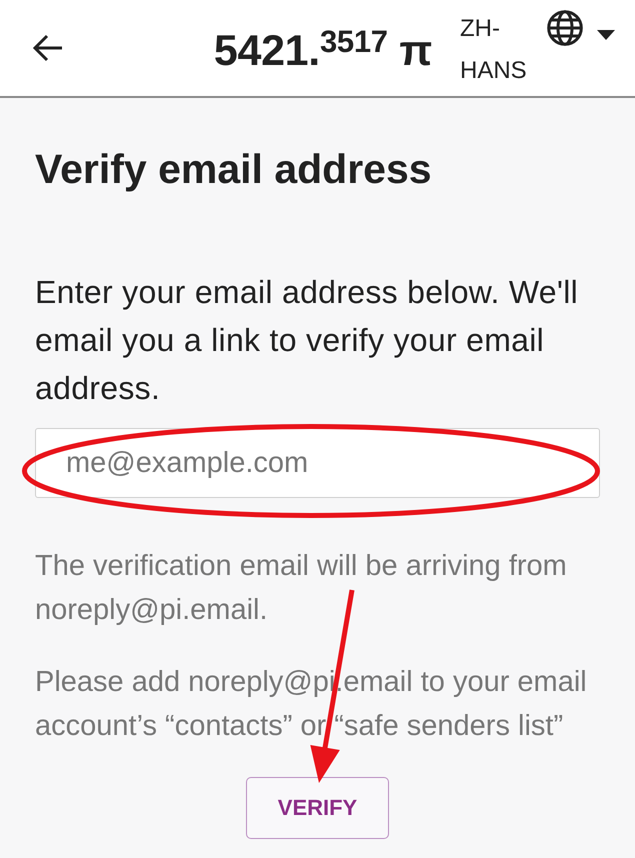 The height and width of the screenshot is (858, 635). I want to click on email-field: me@example.com, so click(317, 463).